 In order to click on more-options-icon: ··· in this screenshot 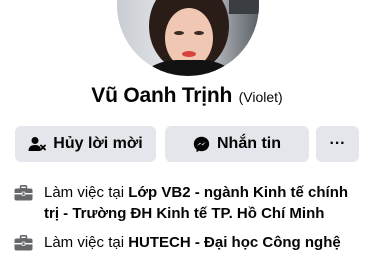, I will do `click(337, 143)`.